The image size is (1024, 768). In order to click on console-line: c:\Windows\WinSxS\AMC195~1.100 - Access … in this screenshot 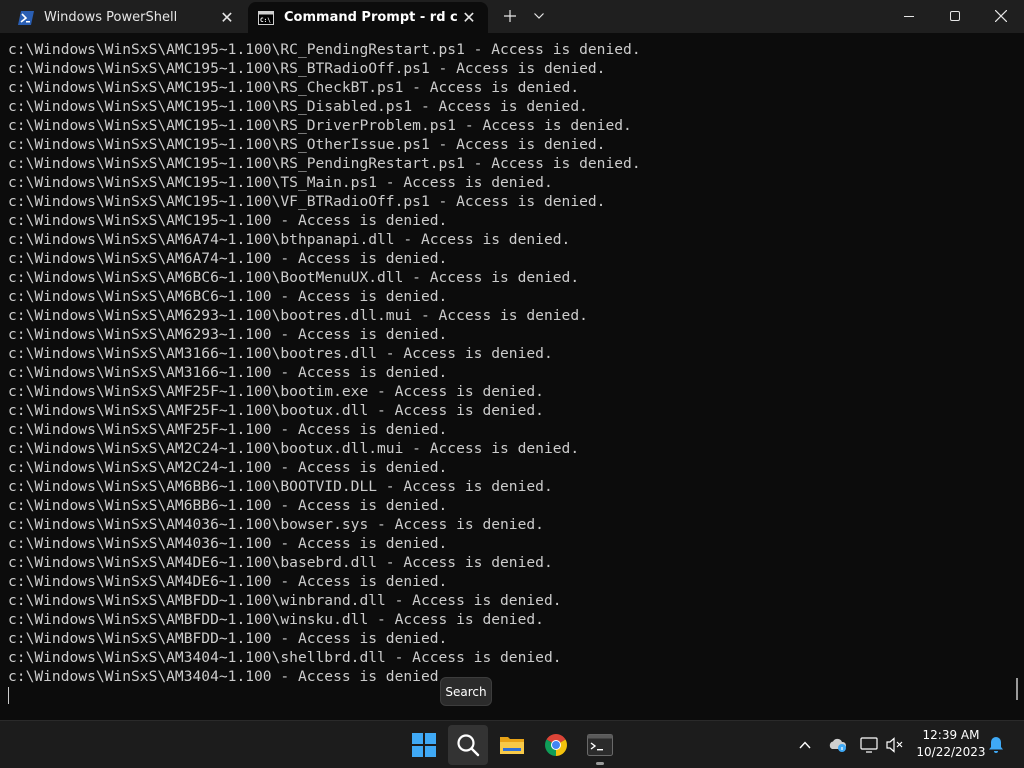, I will do `click(228, 220)`.